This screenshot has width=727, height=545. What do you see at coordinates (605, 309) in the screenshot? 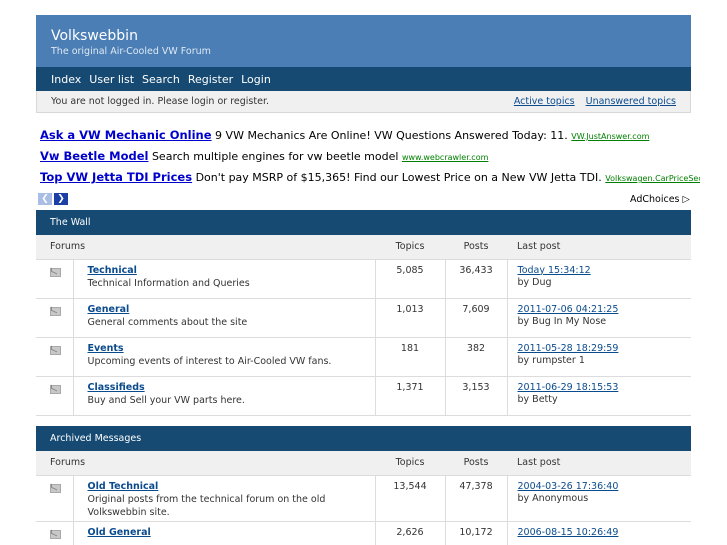
I see `last-post-link: 2011-07-06 04:21:25` at bounding box center [605, 309].